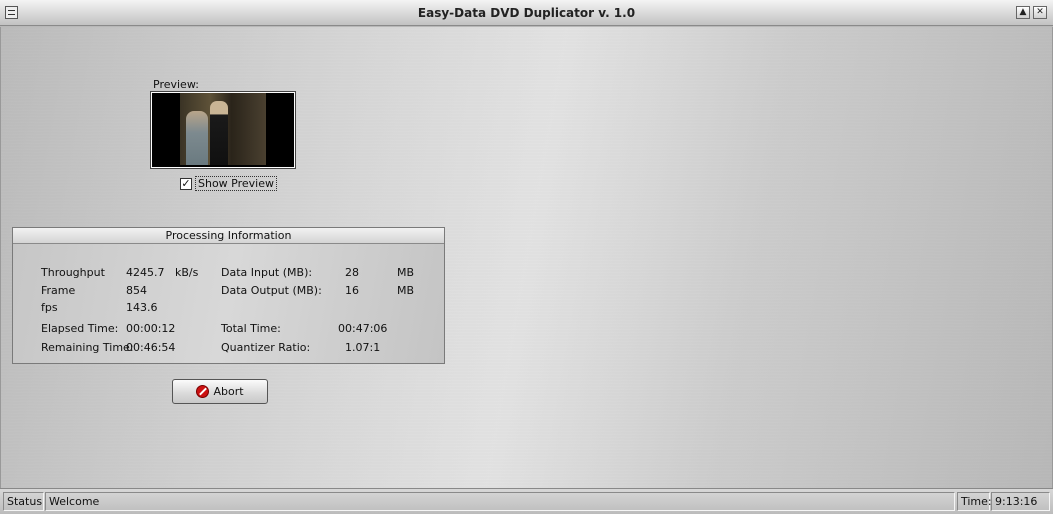  Describe the element at coordinates (406, 290) in the screenshot. I see `data-output-unit: MB` at that location.